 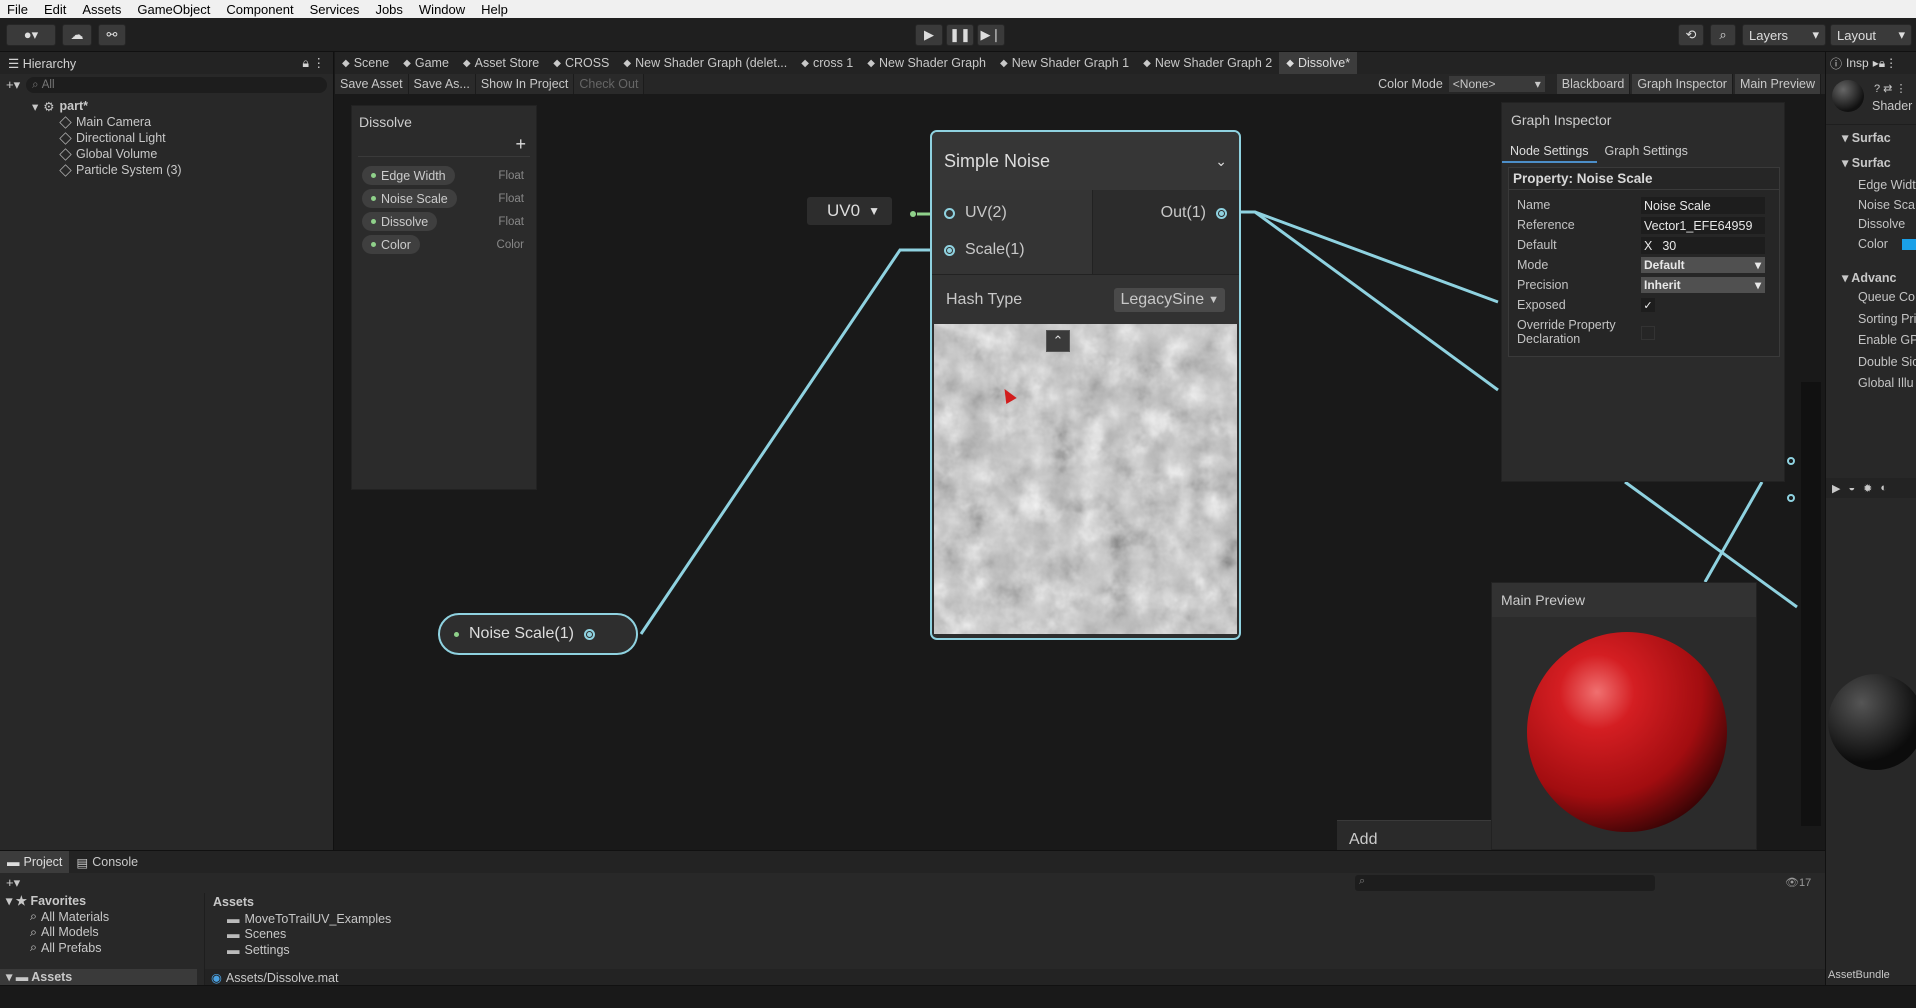 I want to click on uv-node: UV0 ▼, so click(x=849, y=211).